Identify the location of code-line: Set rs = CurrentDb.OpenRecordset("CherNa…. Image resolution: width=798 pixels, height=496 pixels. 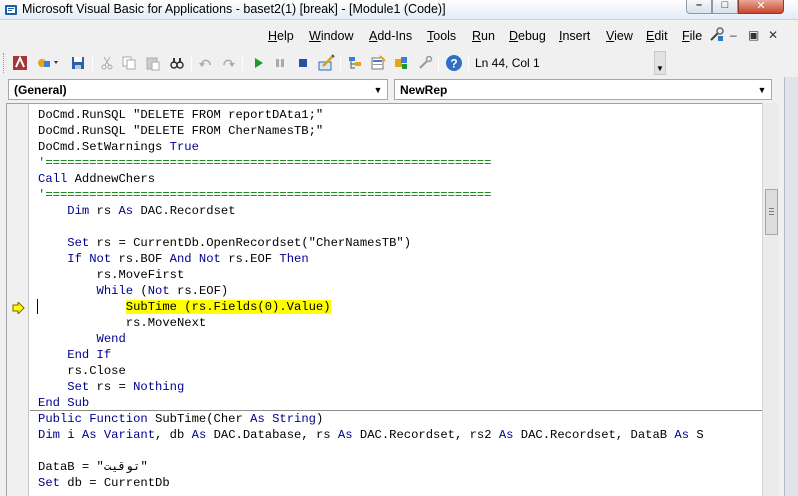
(371, 243).